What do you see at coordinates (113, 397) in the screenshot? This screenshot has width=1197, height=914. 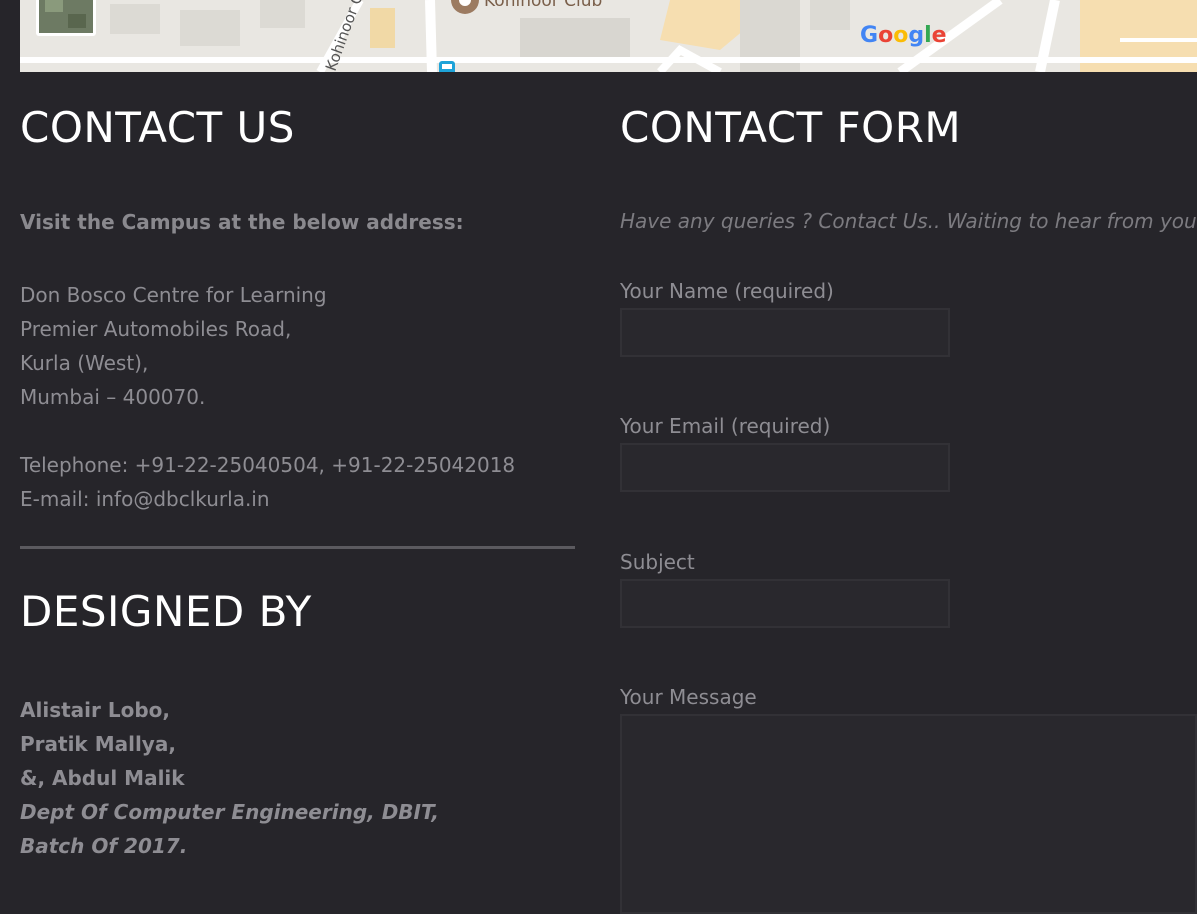 I see `address-line: Mumbai – 400070.` at bounding box center [113, 397].